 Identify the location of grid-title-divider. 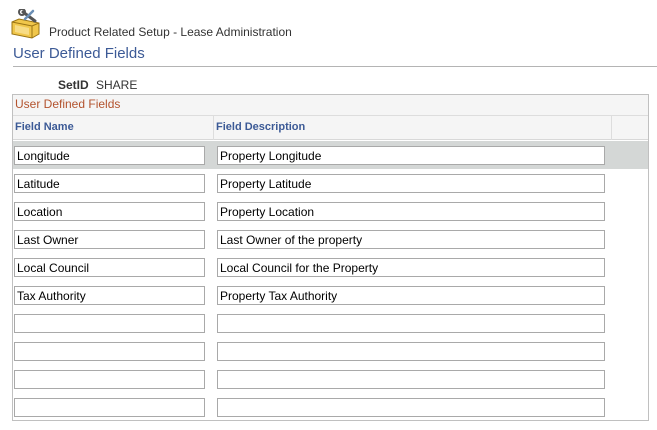
(330, 115).